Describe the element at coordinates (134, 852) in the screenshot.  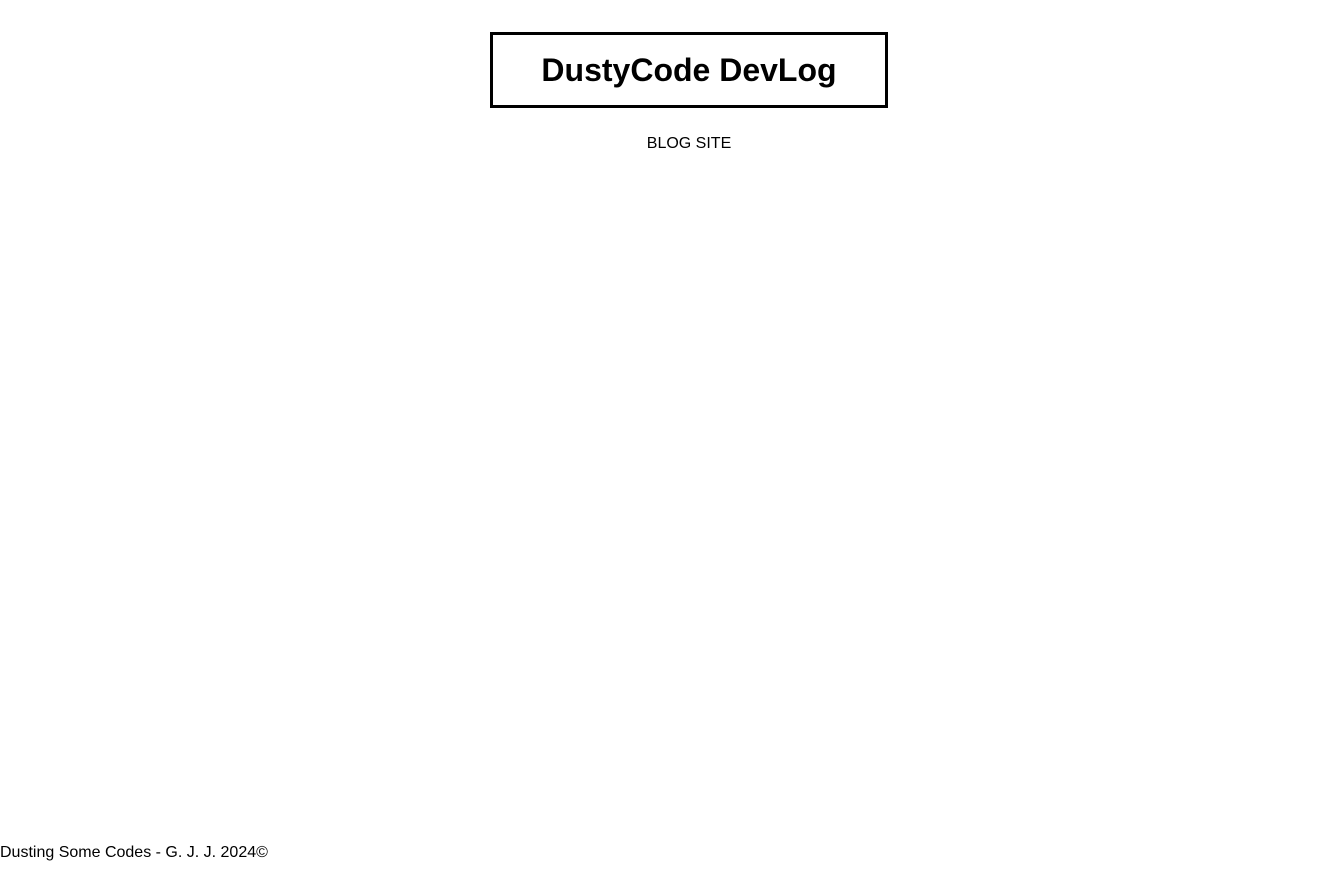
I see `site-footer: Dusting Some Codes - G. J. J. 2024©` at that location.